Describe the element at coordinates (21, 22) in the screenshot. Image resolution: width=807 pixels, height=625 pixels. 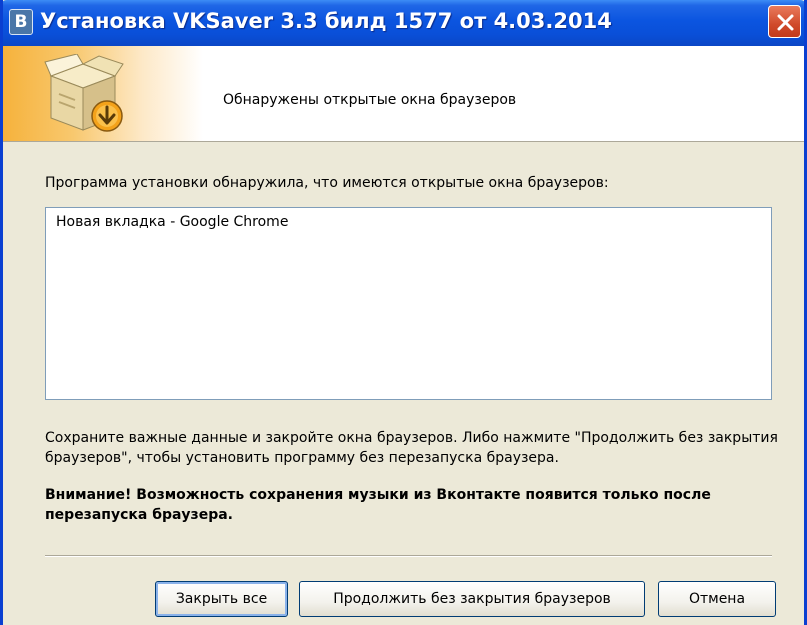
I see `vk-app-icon: B` at that location.